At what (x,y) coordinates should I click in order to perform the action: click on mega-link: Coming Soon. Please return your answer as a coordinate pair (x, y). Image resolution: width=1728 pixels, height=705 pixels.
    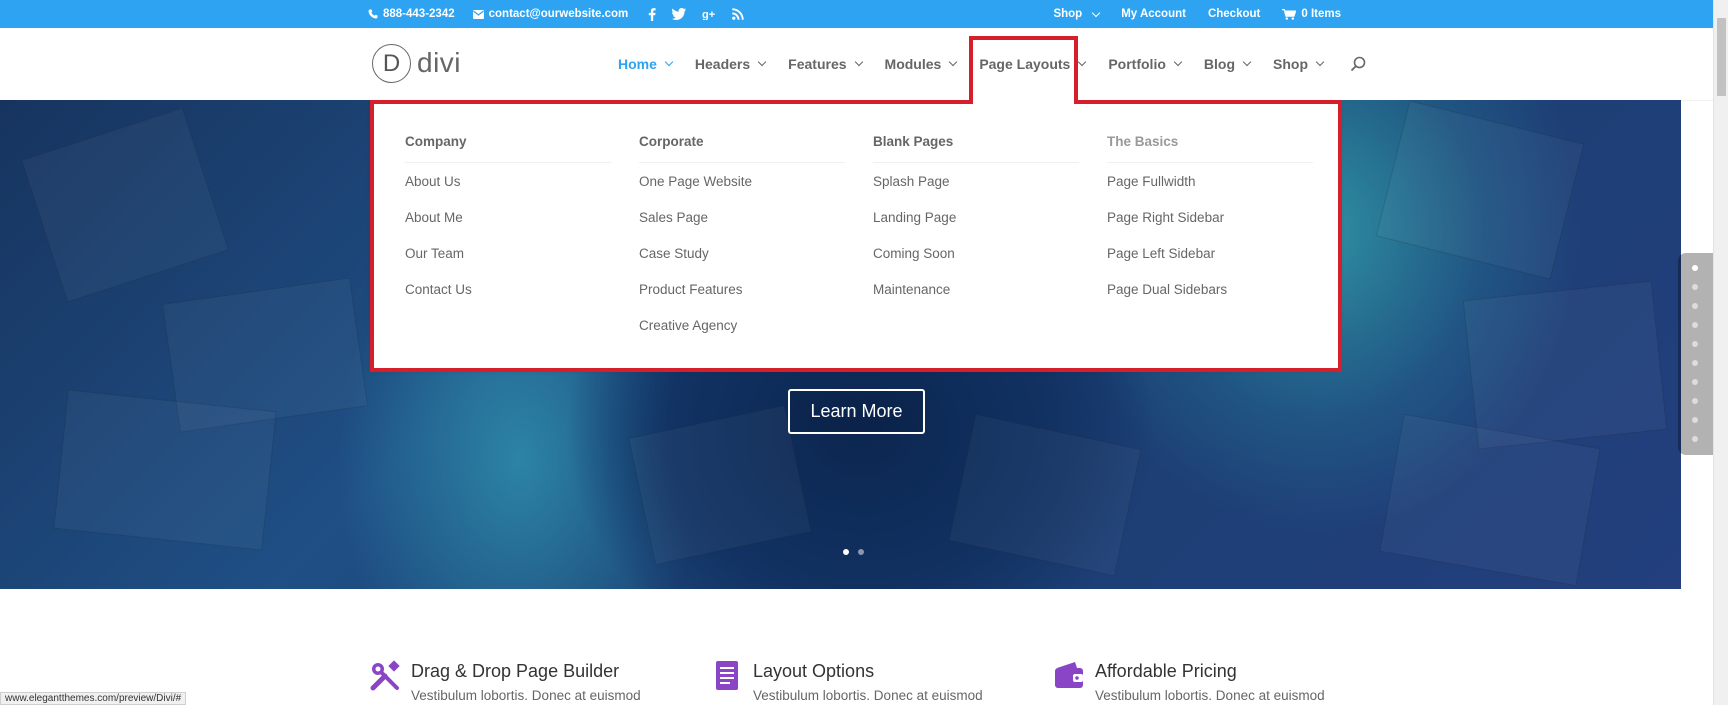
    Looking at the image, I should click on (914, 253).